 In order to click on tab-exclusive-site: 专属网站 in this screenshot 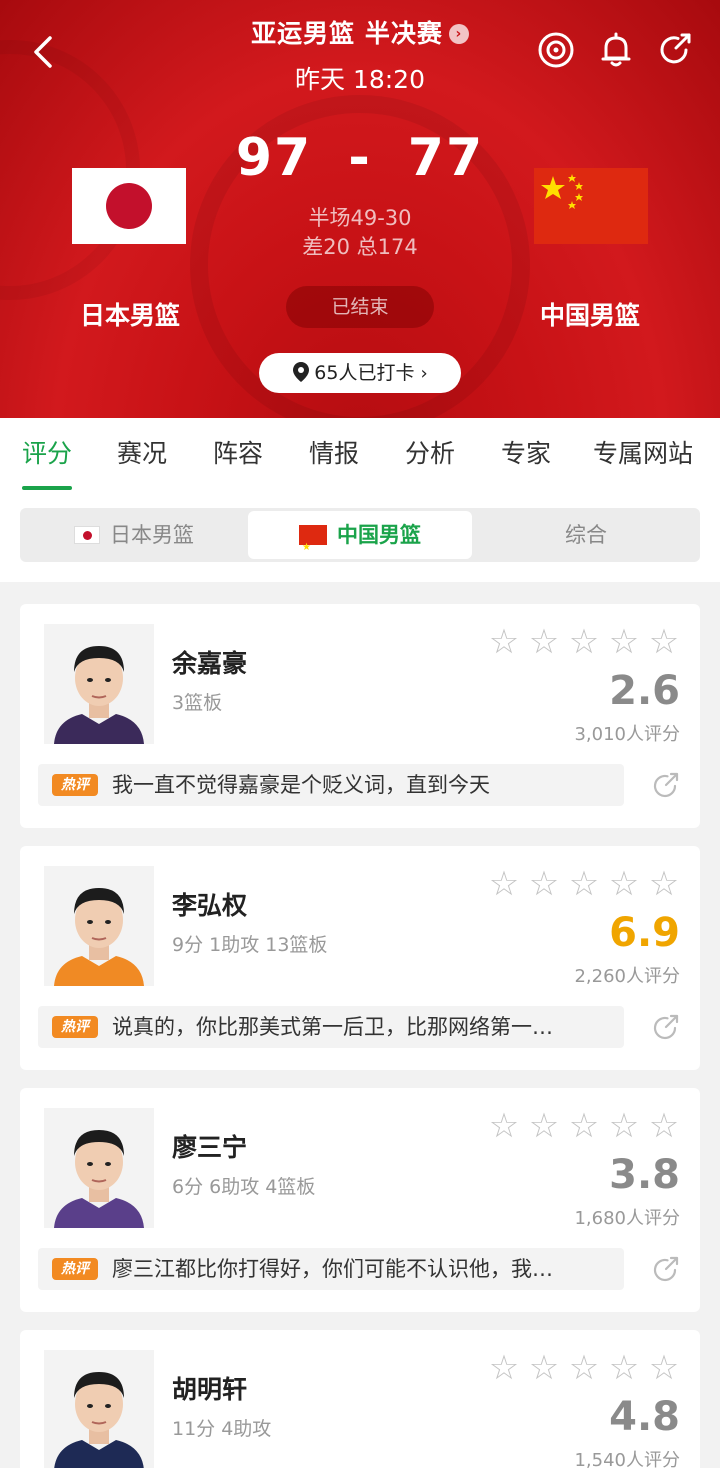, I will do `click(643, 454)`.